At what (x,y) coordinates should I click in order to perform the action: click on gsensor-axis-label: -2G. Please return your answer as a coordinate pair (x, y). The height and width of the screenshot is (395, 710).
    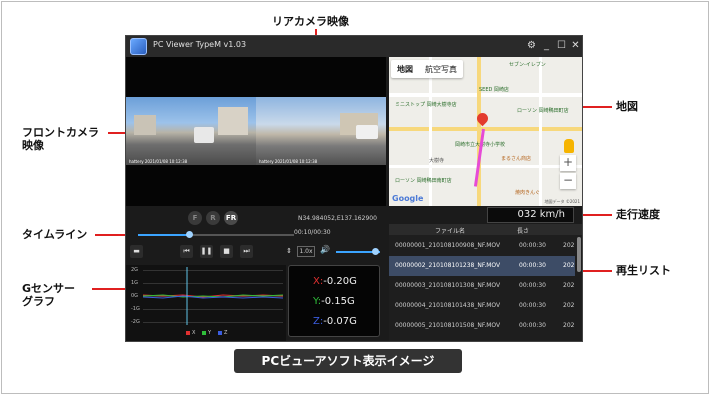
    Looking at the image, I should click on (135, 322).